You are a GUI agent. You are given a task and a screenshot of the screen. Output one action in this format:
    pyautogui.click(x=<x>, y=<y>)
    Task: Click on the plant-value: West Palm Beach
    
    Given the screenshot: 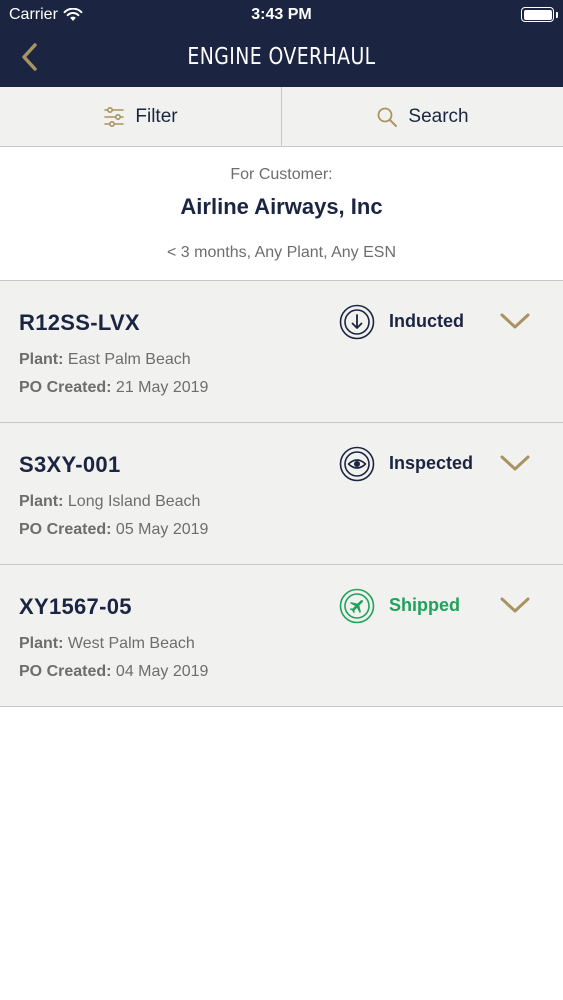 What is the action you would take?
    pyautogui.click(x=131, y=643)
    